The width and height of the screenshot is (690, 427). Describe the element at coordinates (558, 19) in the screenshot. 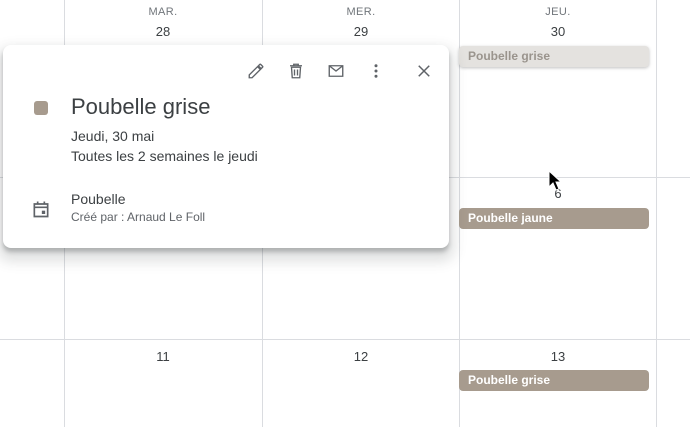

I see `day-header-thu: JEU. 30` at that location.